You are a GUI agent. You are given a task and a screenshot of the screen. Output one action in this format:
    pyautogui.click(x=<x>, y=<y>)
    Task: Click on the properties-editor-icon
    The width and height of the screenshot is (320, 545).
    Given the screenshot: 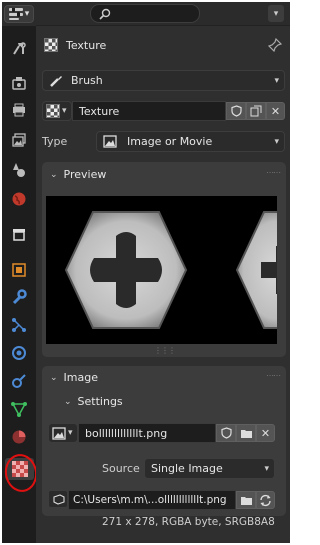 What is the action you would take?
    pyautogui.click(x=15, y=14)
    